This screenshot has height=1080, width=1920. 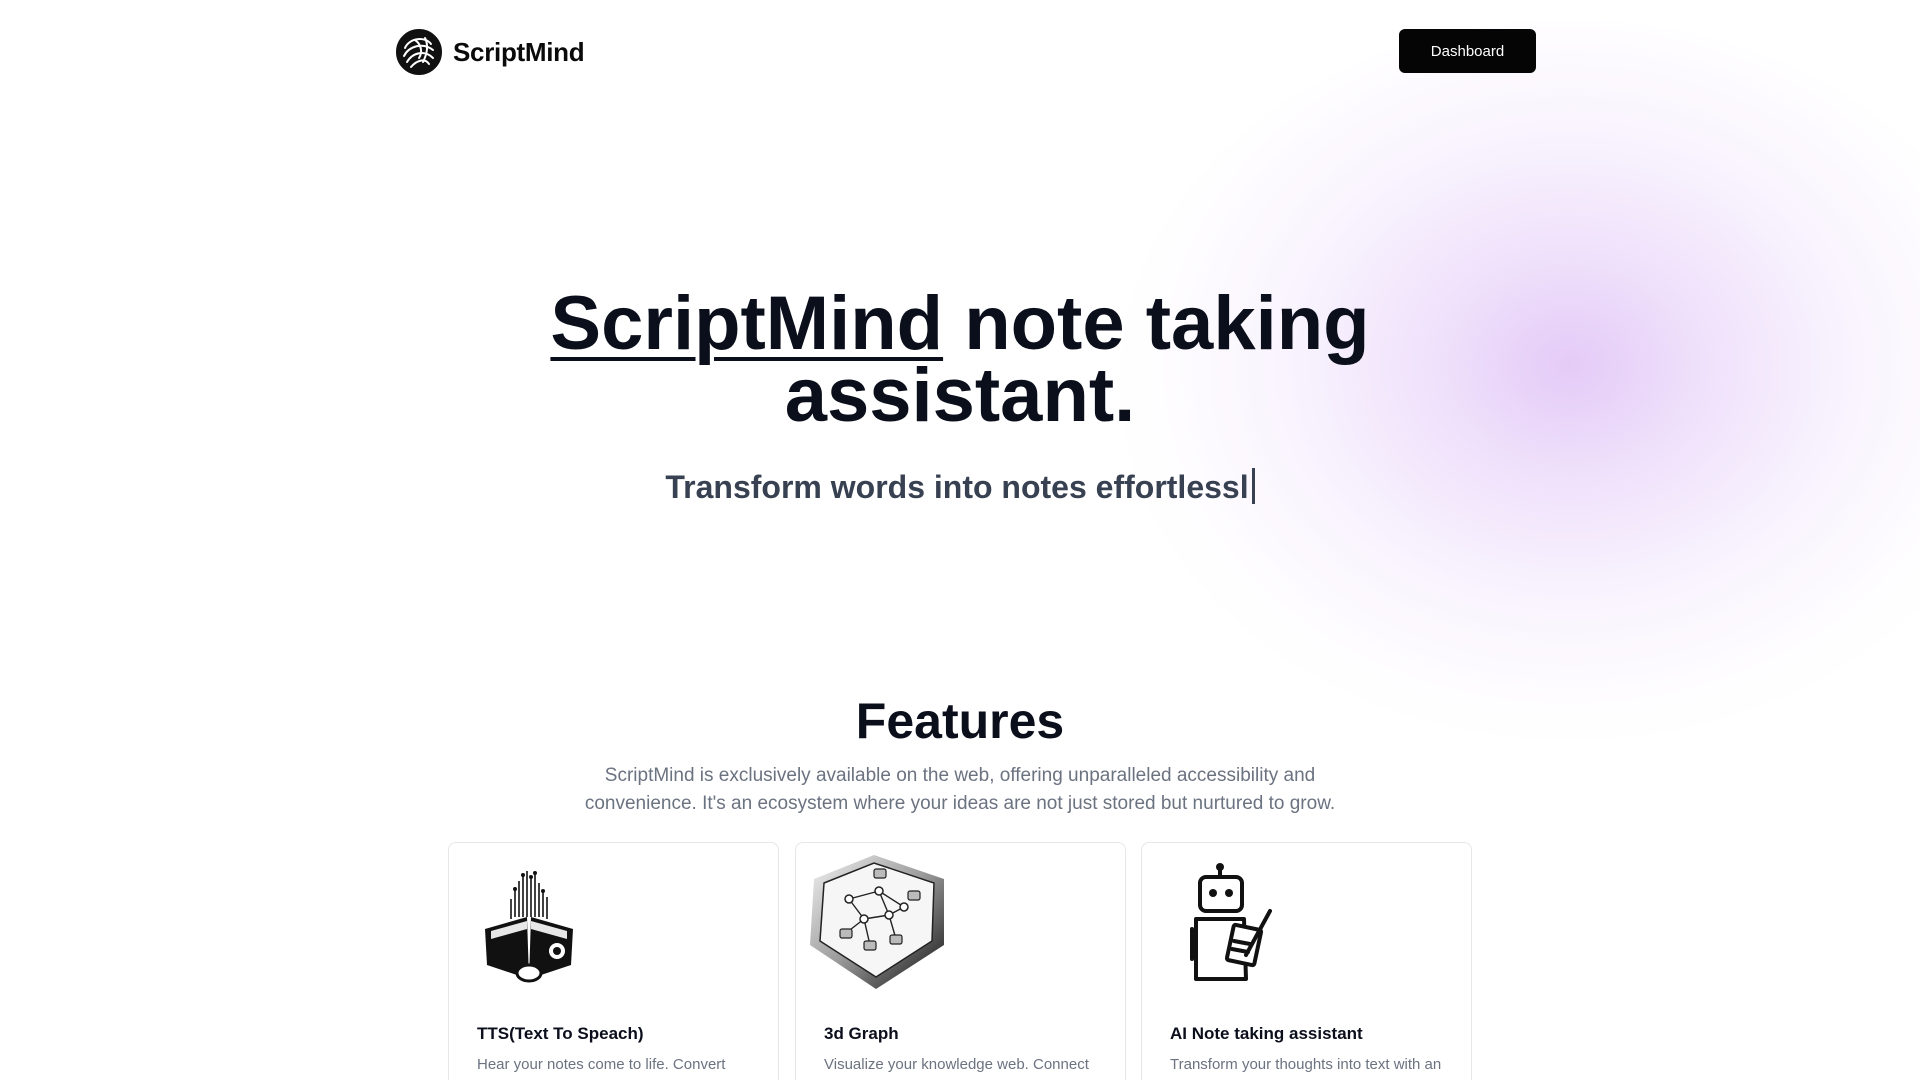 What do you see at coordinates (960, 395) in the screenshot?
I see `hero-title-line2: assistant.` at bounding box center [960, 395].